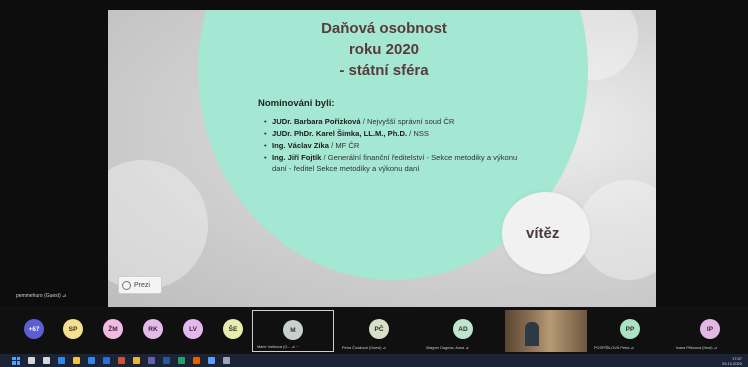 This screenshot has height=367, width=748. What do you see at coordinates (211, 360) in the screenshot?
I see `store-icon` at bounding box center [211, 360].